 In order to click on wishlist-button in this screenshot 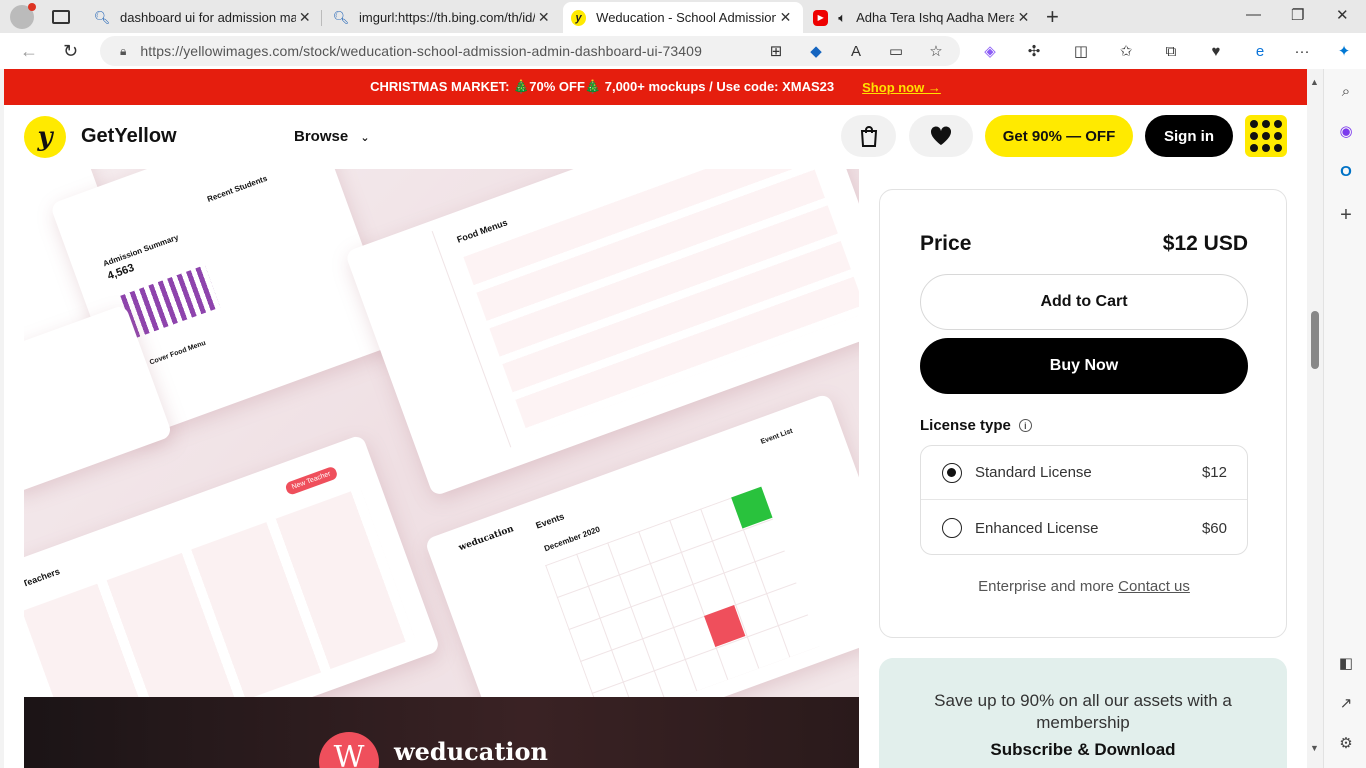, I will do `click(941, 136)`.